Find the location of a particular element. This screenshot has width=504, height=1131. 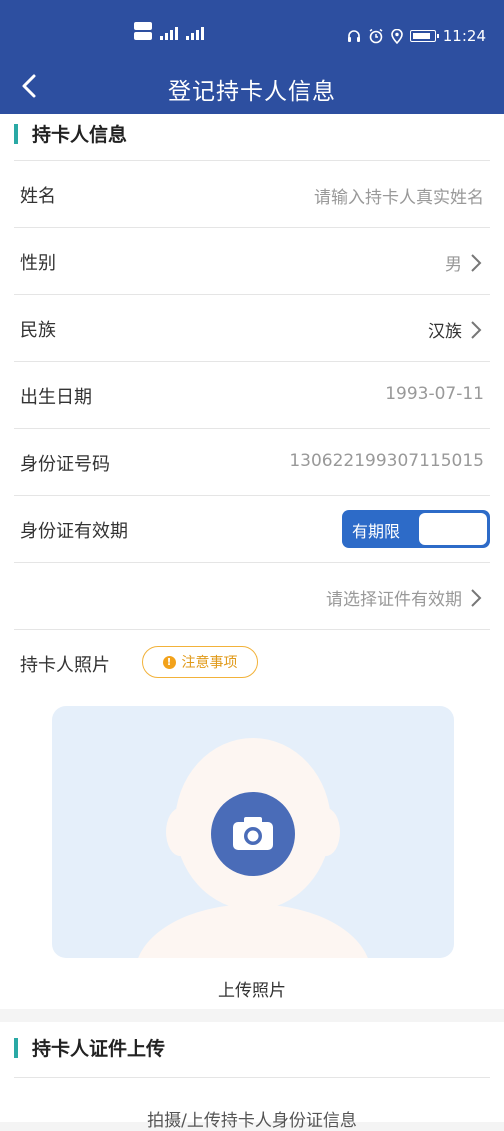

validity-toggle: 有期限 is located at coordinates (416, 529).